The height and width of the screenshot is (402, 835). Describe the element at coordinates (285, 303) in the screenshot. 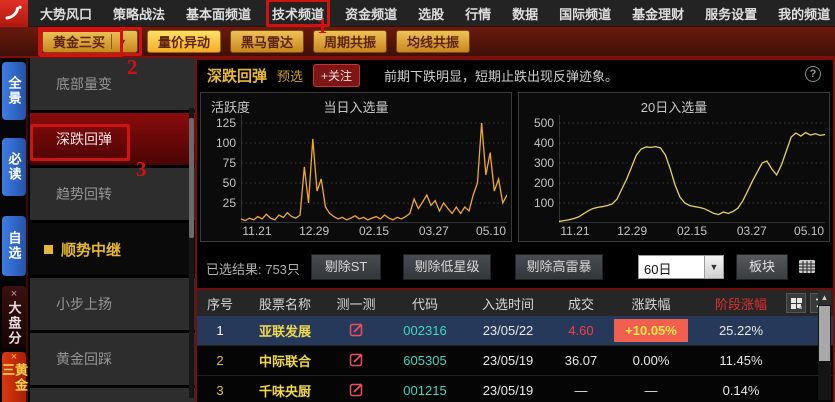

I see `column-header-股票名称: 股票名称` at that location.